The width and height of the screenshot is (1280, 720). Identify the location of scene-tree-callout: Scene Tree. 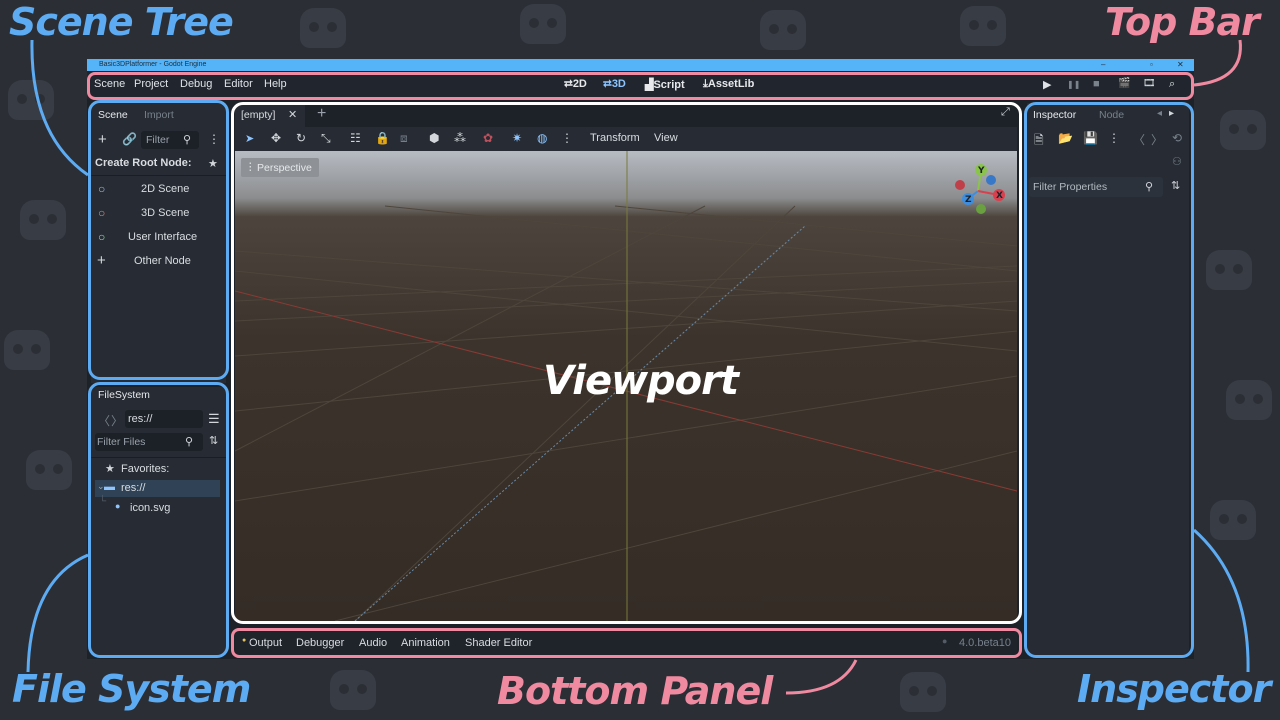
(121, 22).